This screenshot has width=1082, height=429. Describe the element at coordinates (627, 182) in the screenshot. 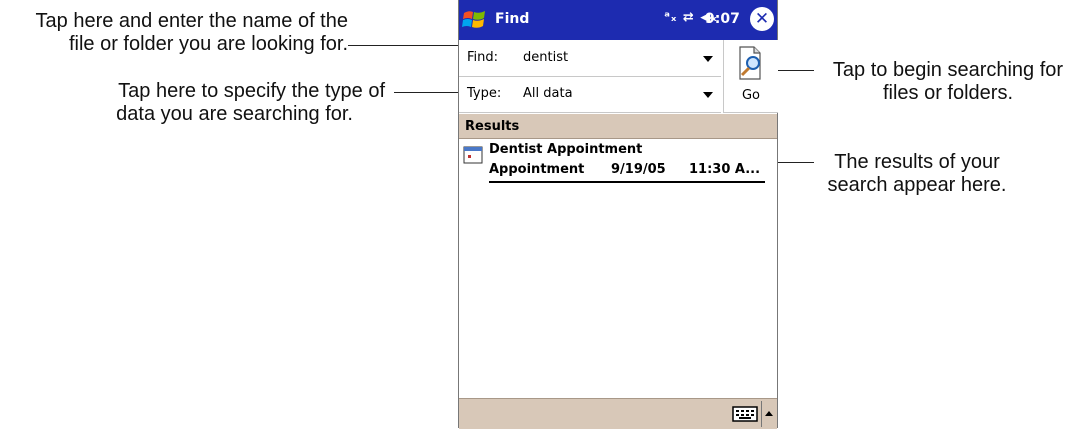

I see `result-underline` at that location.